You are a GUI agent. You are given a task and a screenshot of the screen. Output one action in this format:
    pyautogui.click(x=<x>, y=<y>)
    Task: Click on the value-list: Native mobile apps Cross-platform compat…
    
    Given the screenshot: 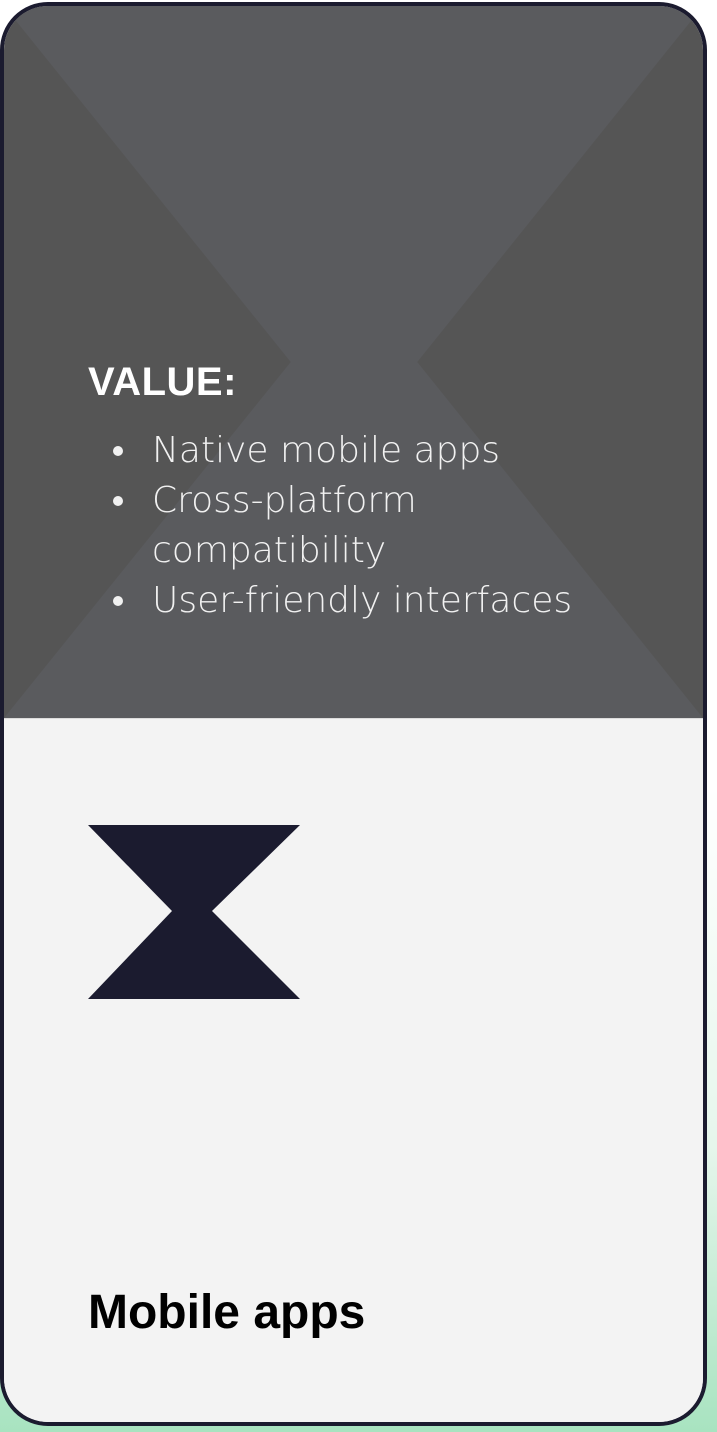 What is the action you would take?
    pyautogui.click(x=355, y=526)
    